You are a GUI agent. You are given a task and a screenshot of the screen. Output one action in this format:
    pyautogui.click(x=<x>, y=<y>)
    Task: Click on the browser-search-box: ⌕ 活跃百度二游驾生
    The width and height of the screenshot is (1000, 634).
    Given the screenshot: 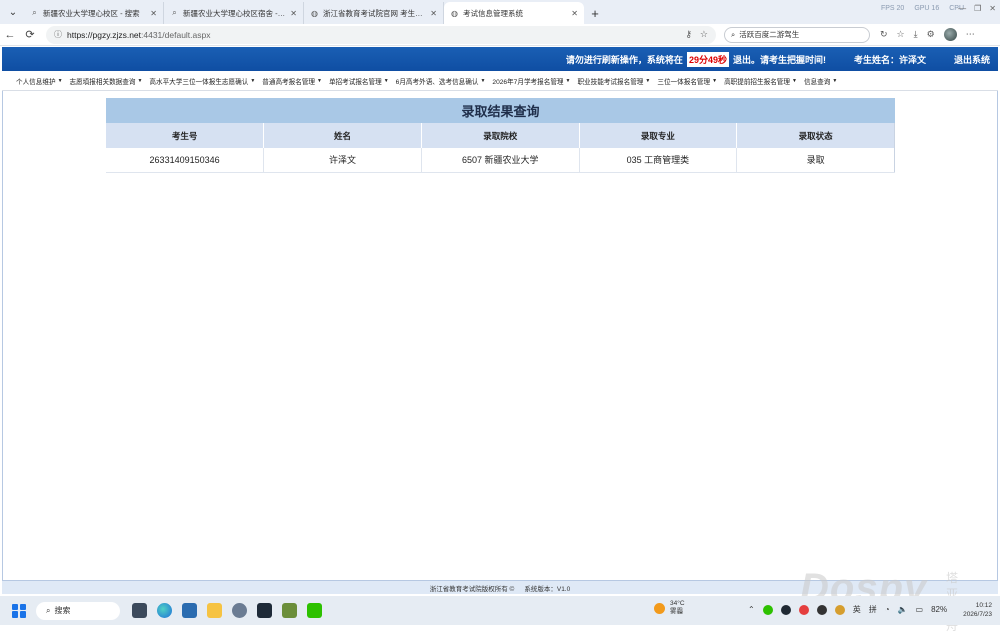 What is the action you would take?
    pyautogui.click(x=797, y=34)
    